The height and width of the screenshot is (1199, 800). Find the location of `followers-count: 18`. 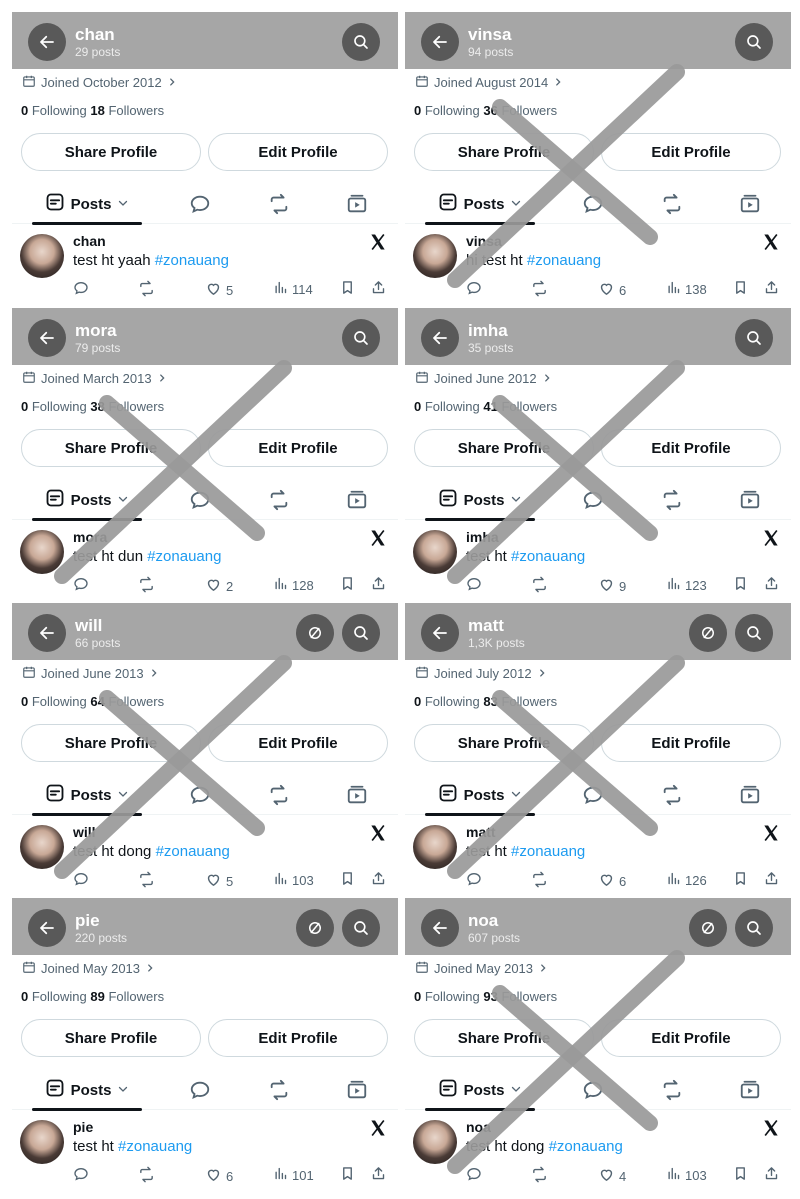

followers-count: 18 is located at coordinates (97, 110).